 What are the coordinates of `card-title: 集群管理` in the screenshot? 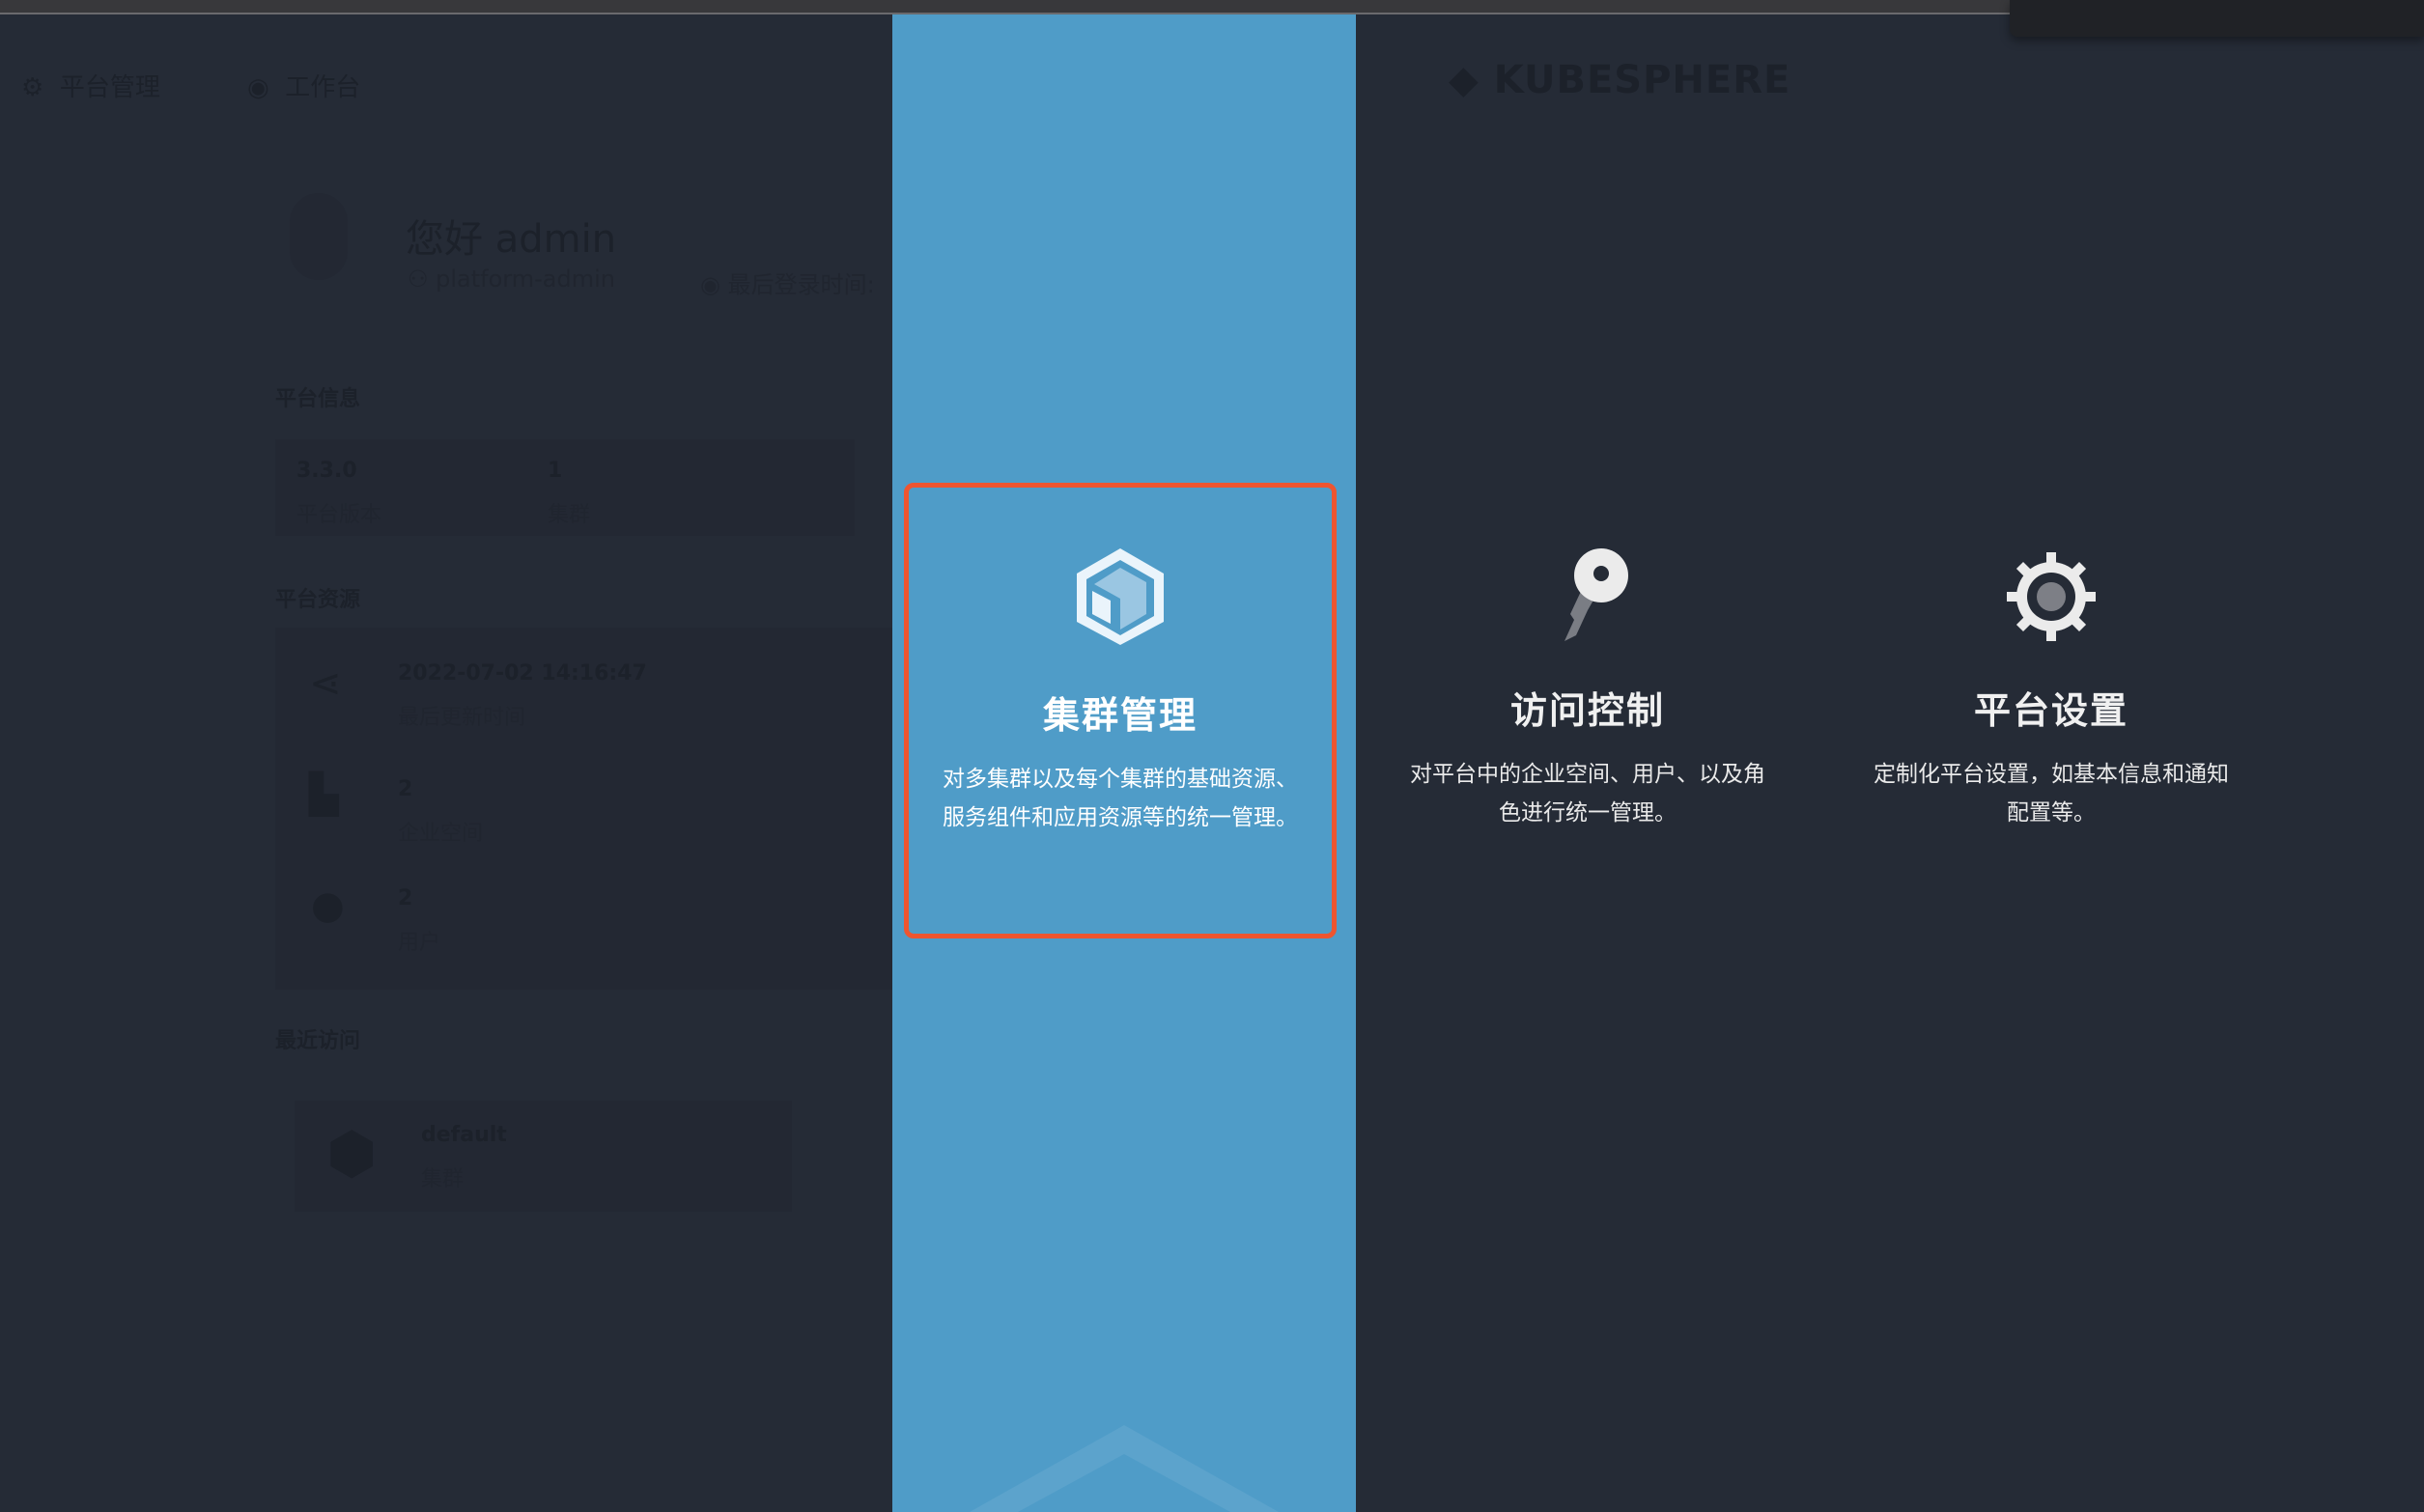 It's located at (1120, 715).